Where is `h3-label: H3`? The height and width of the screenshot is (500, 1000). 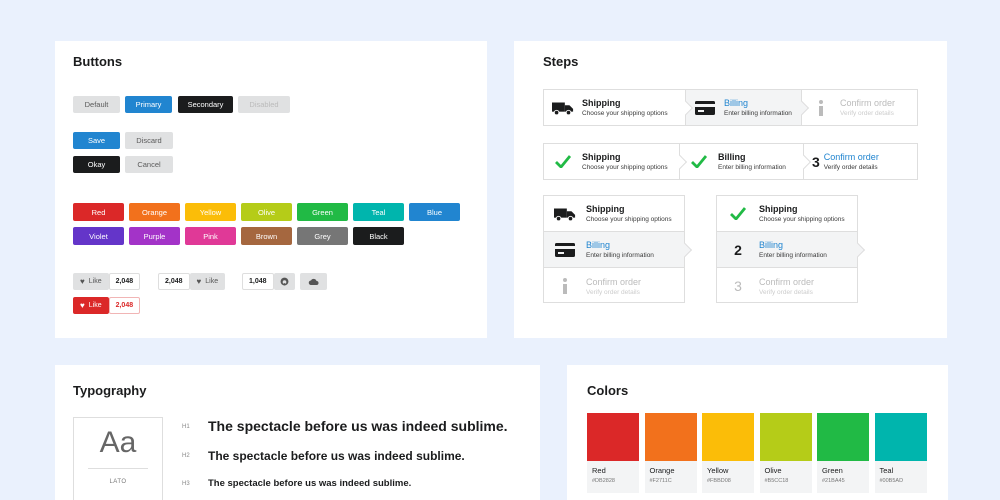 h3-label: H3 is located at coordinates (186, 484).